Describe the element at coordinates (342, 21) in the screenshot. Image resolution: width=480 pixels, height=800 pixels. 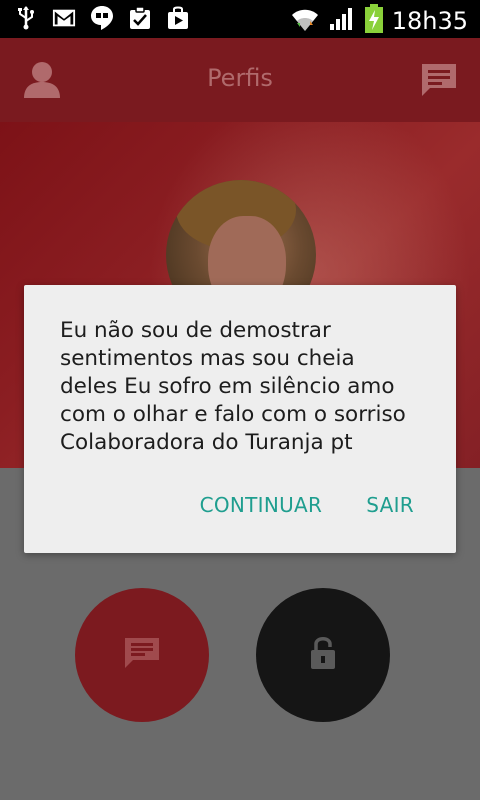
I see `signal-icon` at that location.